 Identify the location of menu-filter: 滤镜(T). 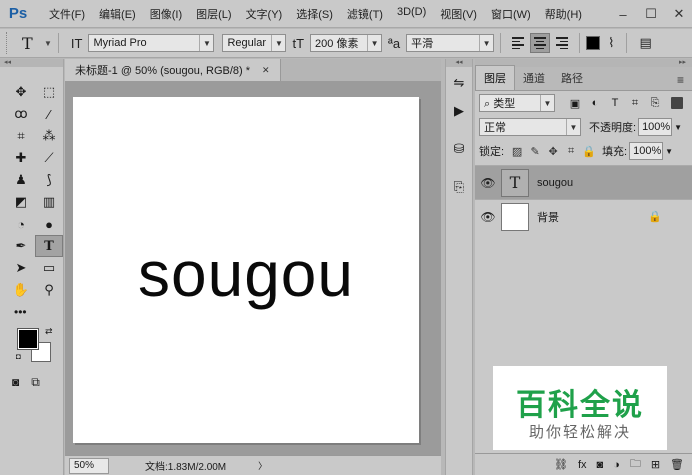
(365, 14).